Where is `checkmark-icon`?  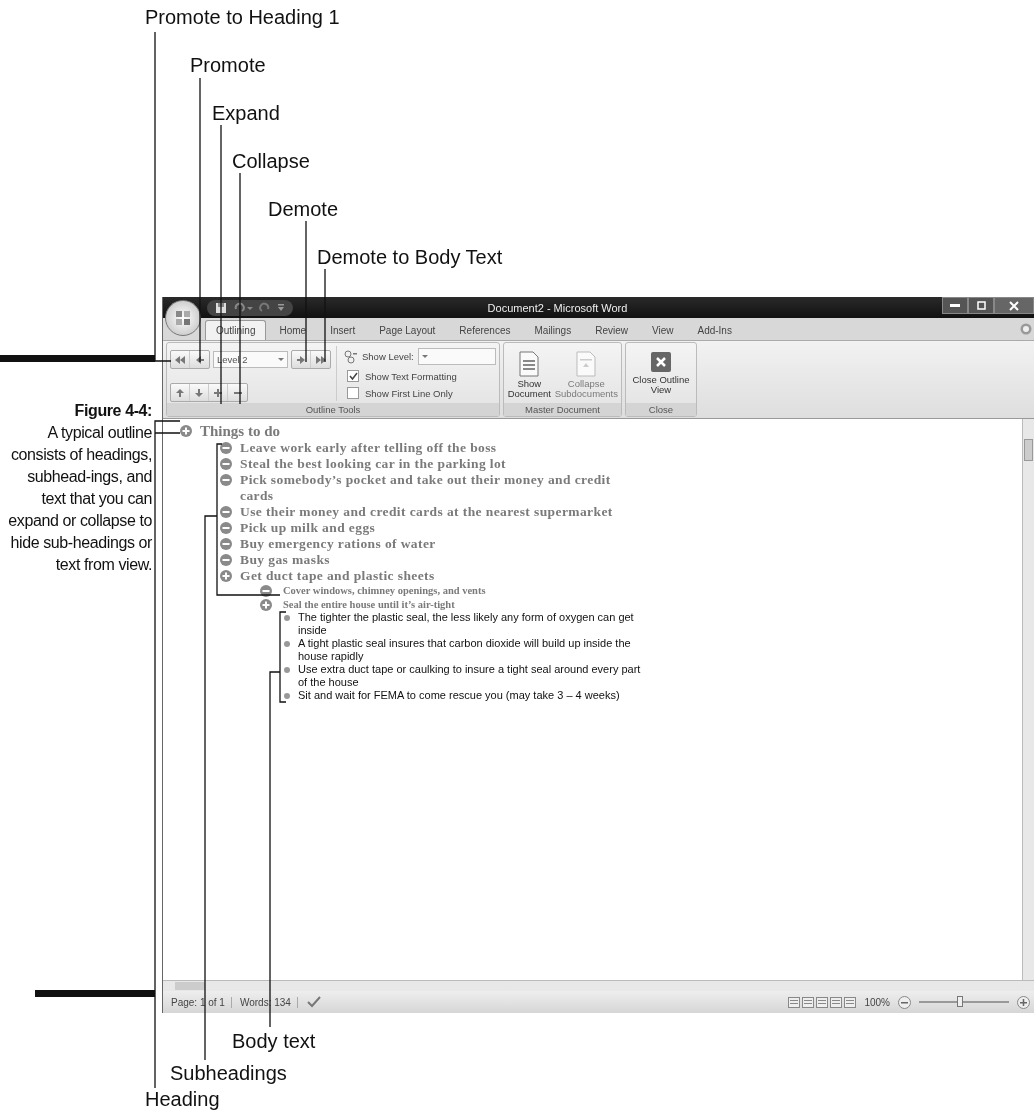
checkmark-icon is located at coordinates (353, 376).